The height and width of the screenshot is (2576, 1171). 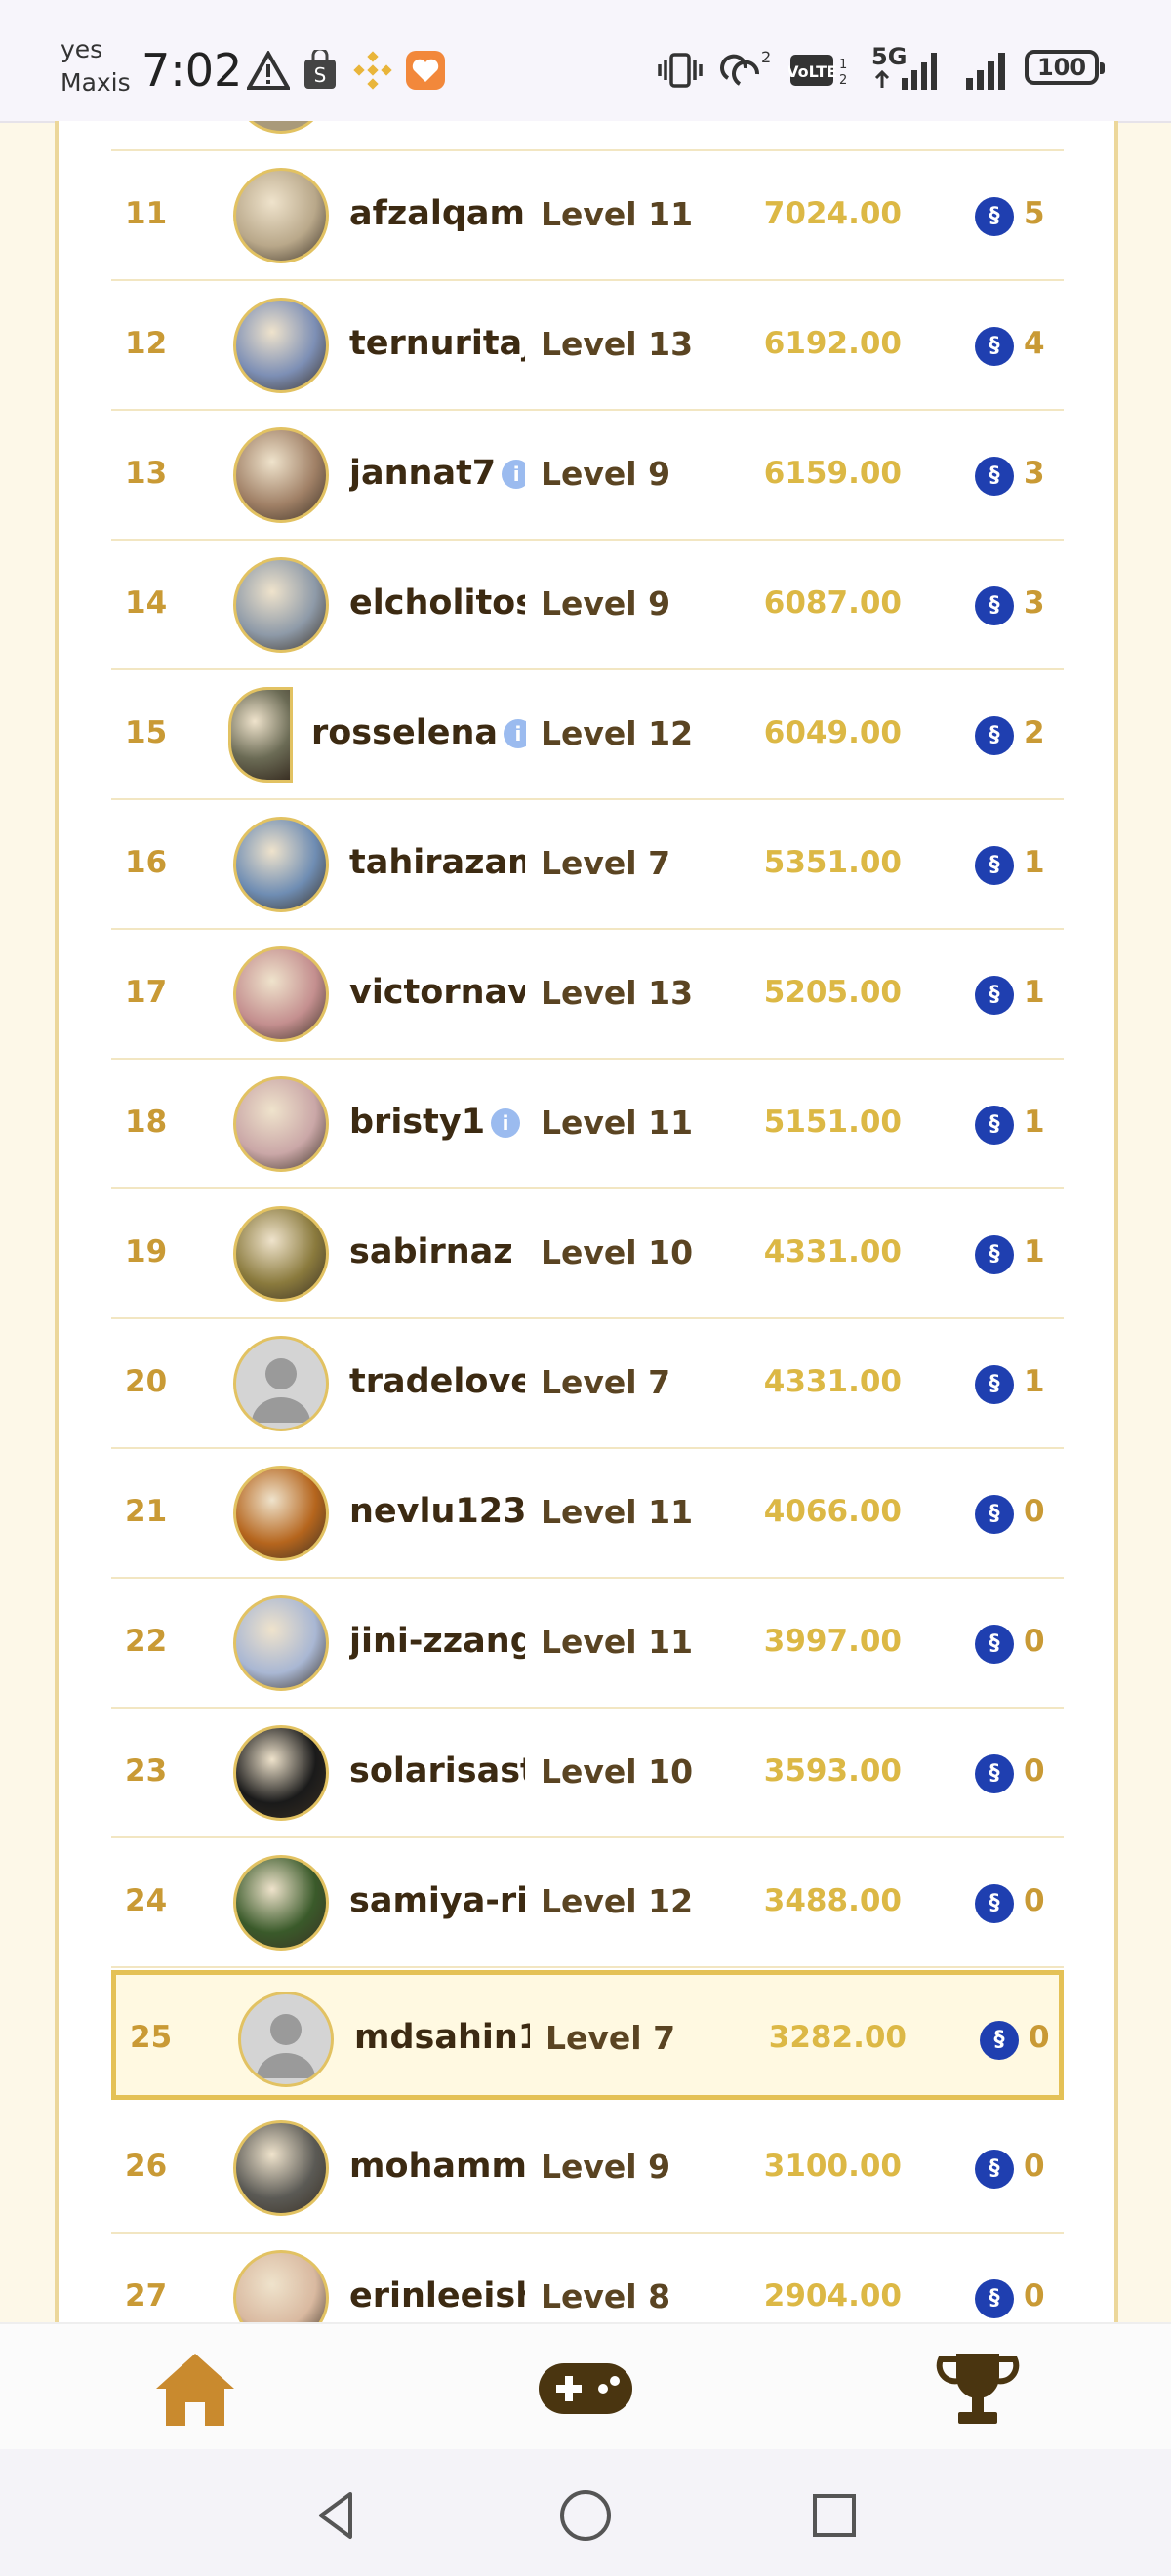 I want to click on rank-number: 16, so click(x=146, y=862).